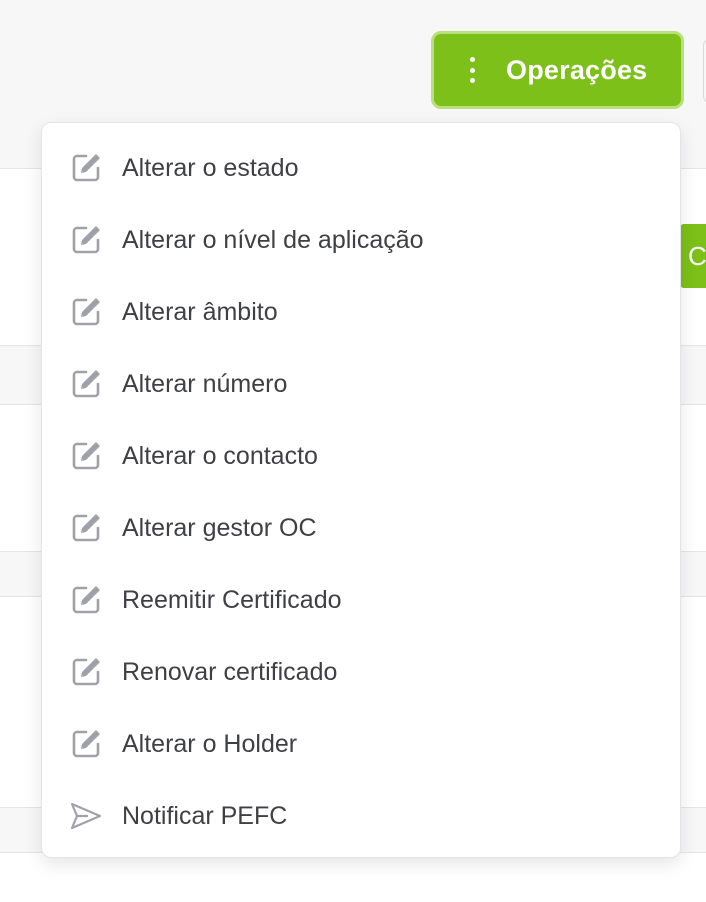 The image size is (706, 902). What do you see at coordinates (361, 600) in the screenshot?
I see `menu-item-reemitir-certificado: Reemitir Certificado` at bounding box center [361, 600].